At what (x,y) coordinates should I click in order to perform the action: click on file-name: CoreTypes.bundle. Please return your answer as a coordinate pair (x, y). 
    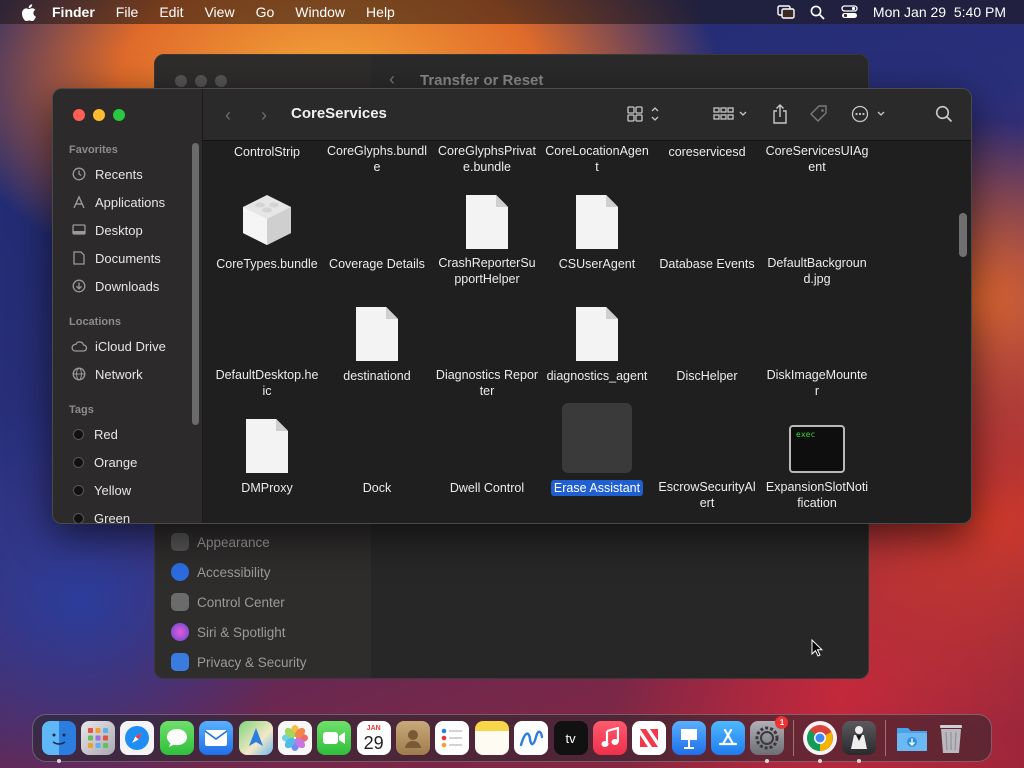
    Looking at the image, I should click on (267, 264).